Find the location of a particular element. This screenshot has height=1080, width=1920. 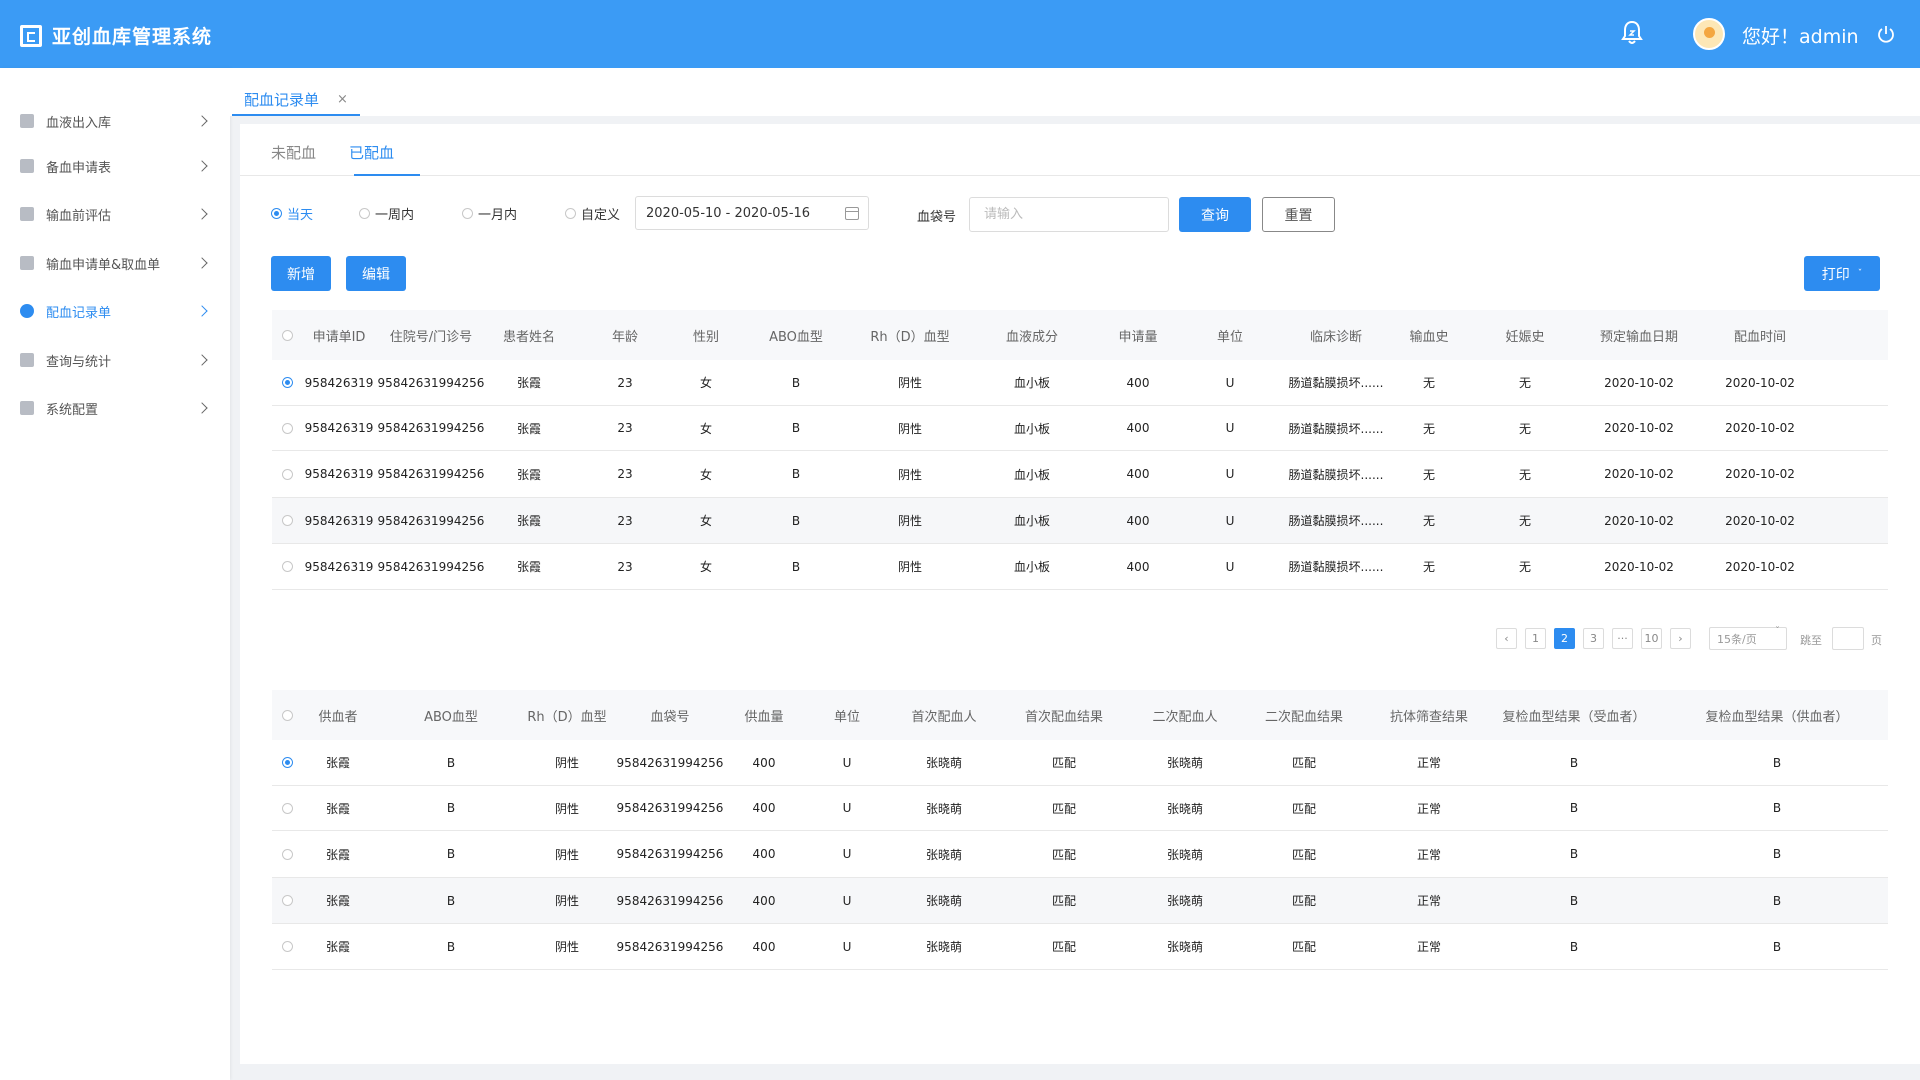

bell-icon is located at coordinates (1632, 33).